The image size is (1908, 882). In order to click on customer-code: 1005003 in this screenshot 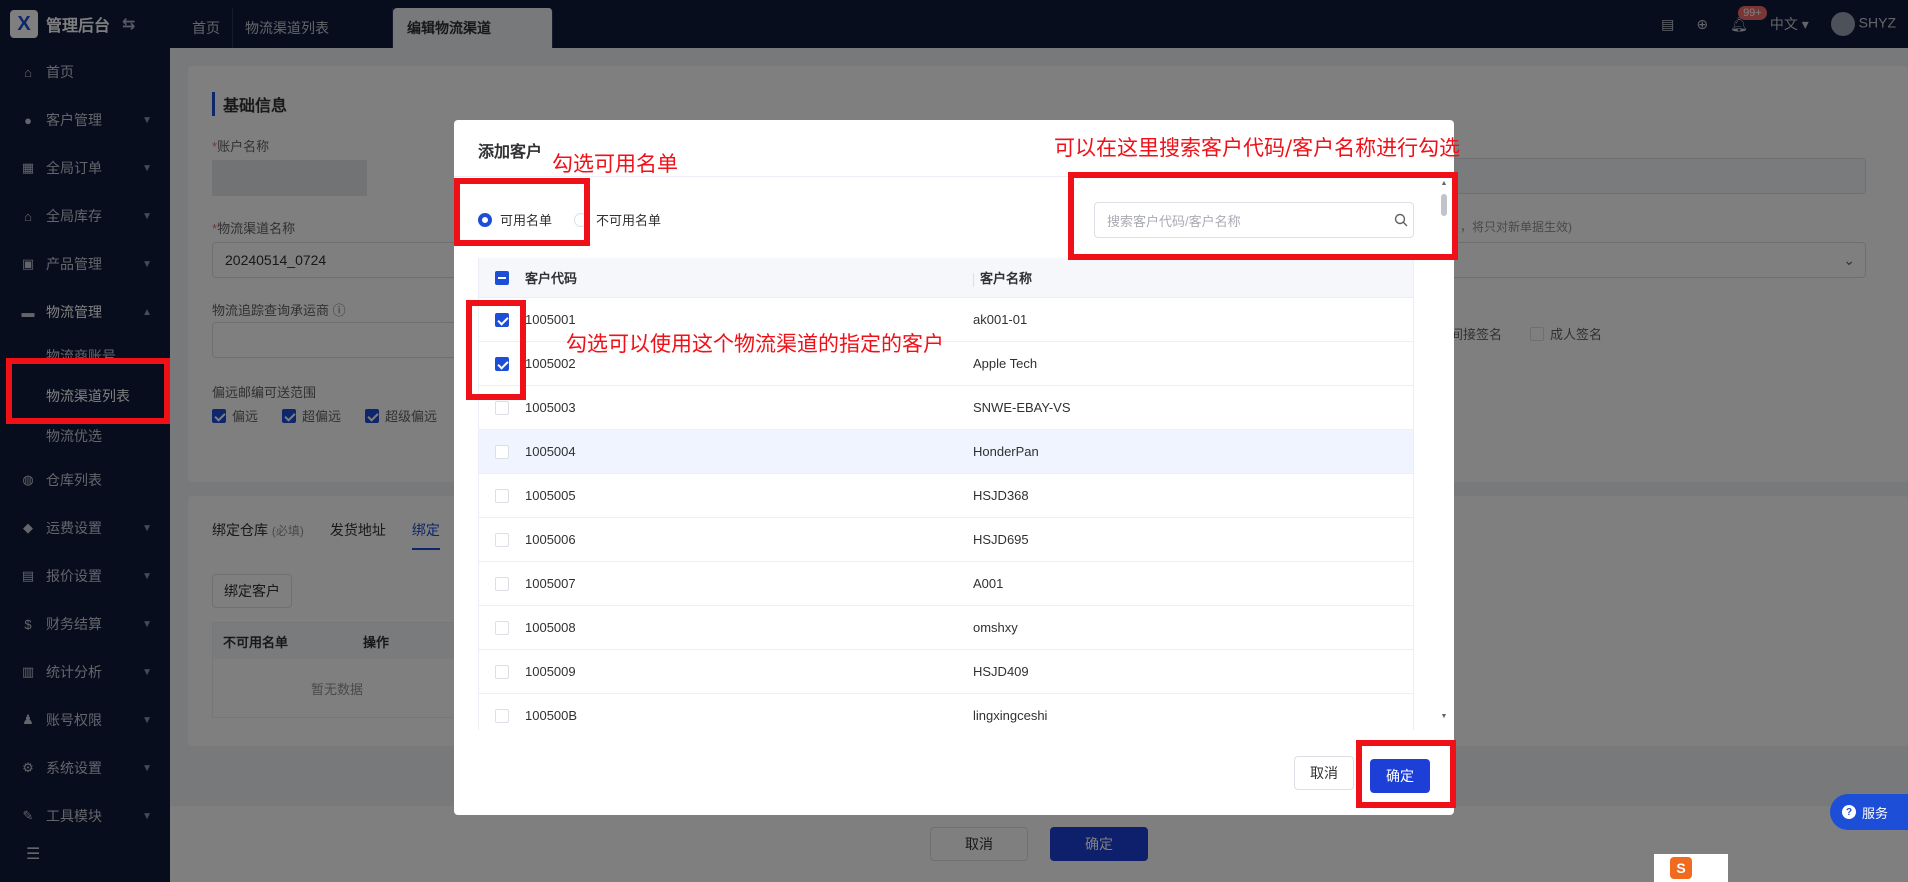, I will do `click(550, 407)`.